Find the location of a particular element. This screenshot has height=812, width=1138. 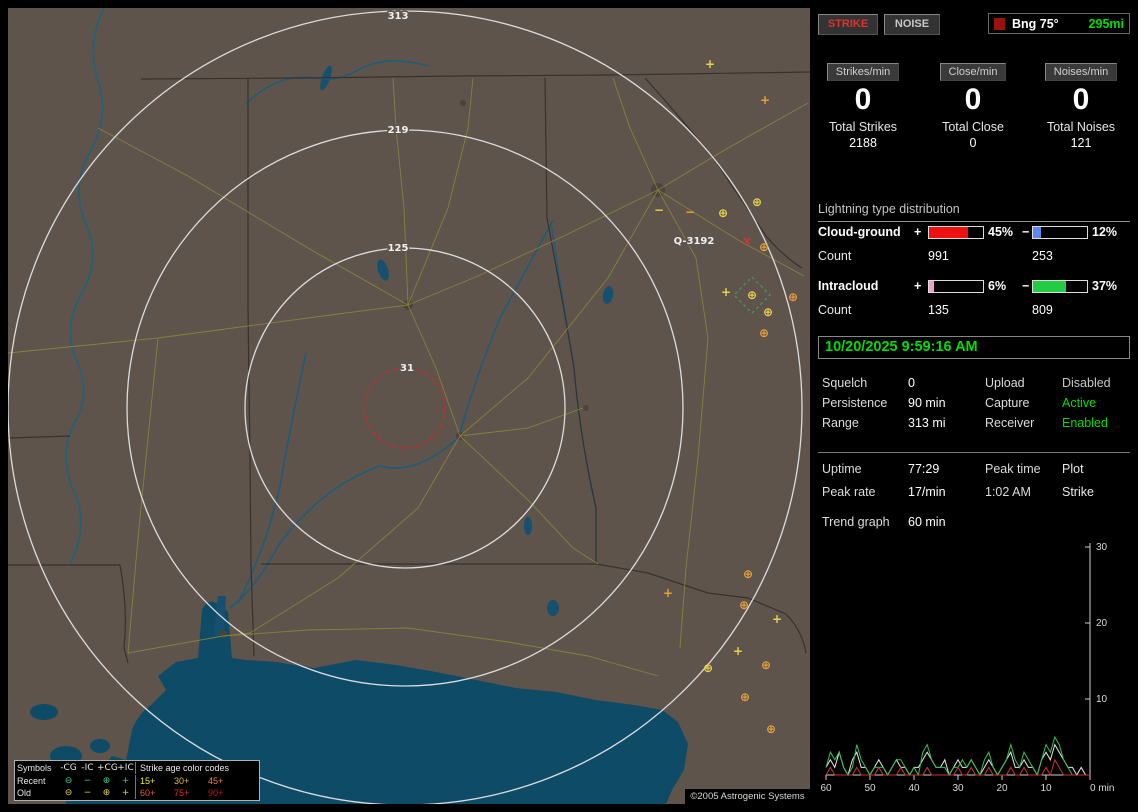

age-30: 30+ is located at coordinates (182, 780).